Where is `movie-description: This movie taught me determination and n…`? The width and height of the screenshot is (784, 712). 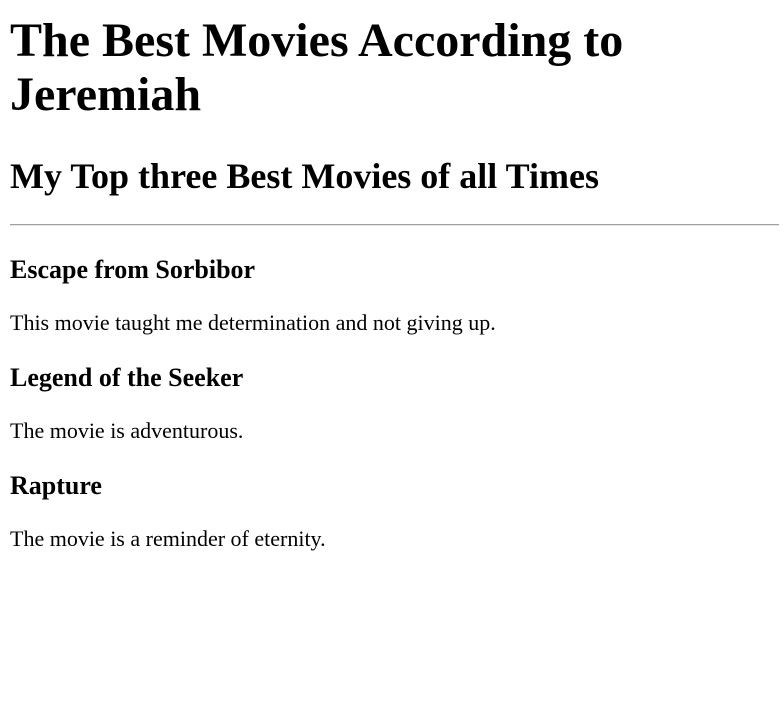 movie-description: This movie taught me determination and n… is located at coordinates (253, 322).